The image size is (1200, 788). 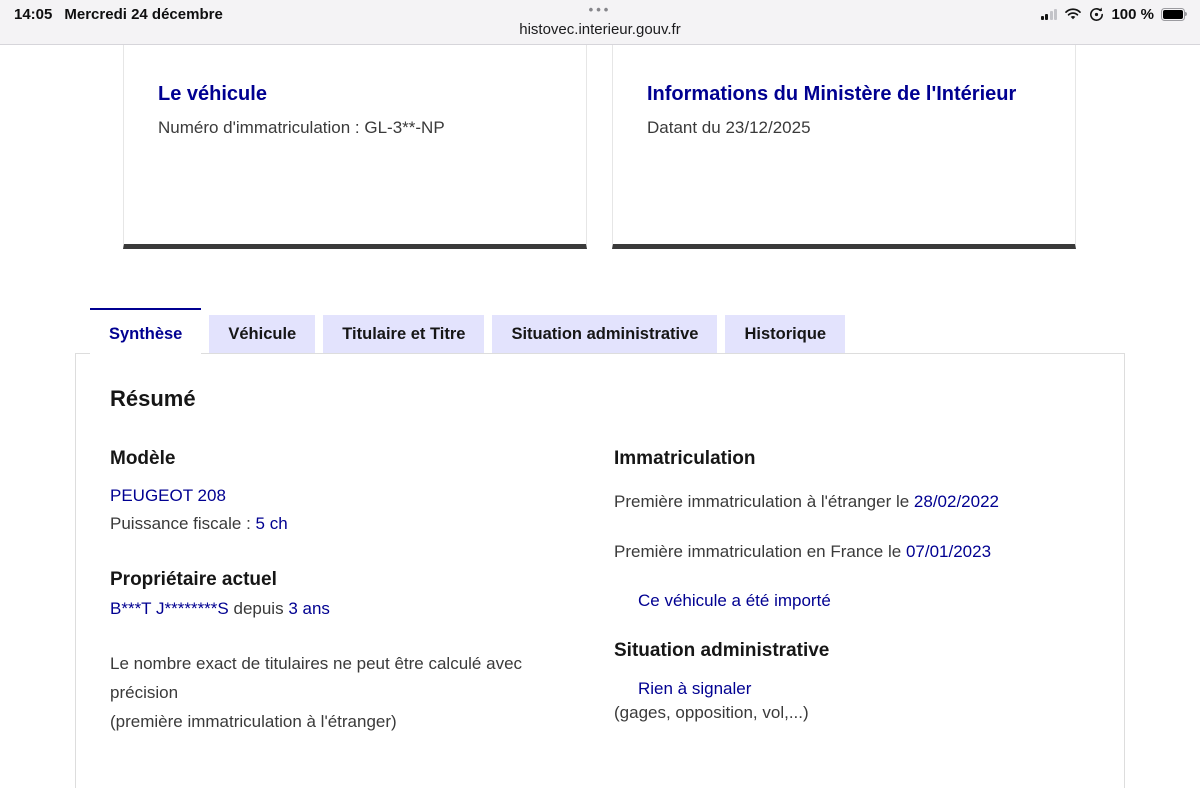 I want to click on ministry-info-card-date: Datant du 23/12/2025, so click(x=729, y=127).